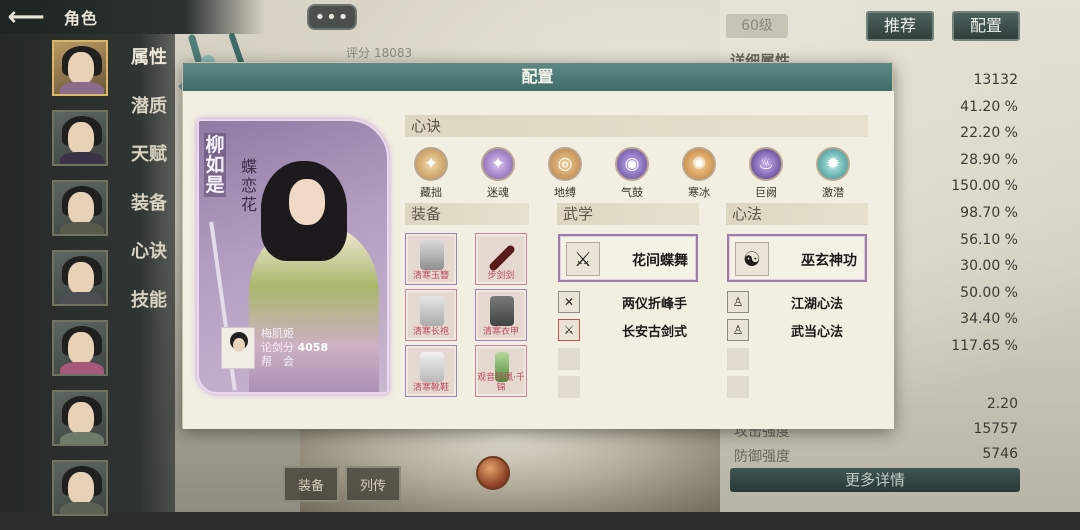 This screenshot has width=1080, height=530. What do you see at coordinates (307, 202) in the screenshot?
I see `character-face` at bounding box center [307, 202].